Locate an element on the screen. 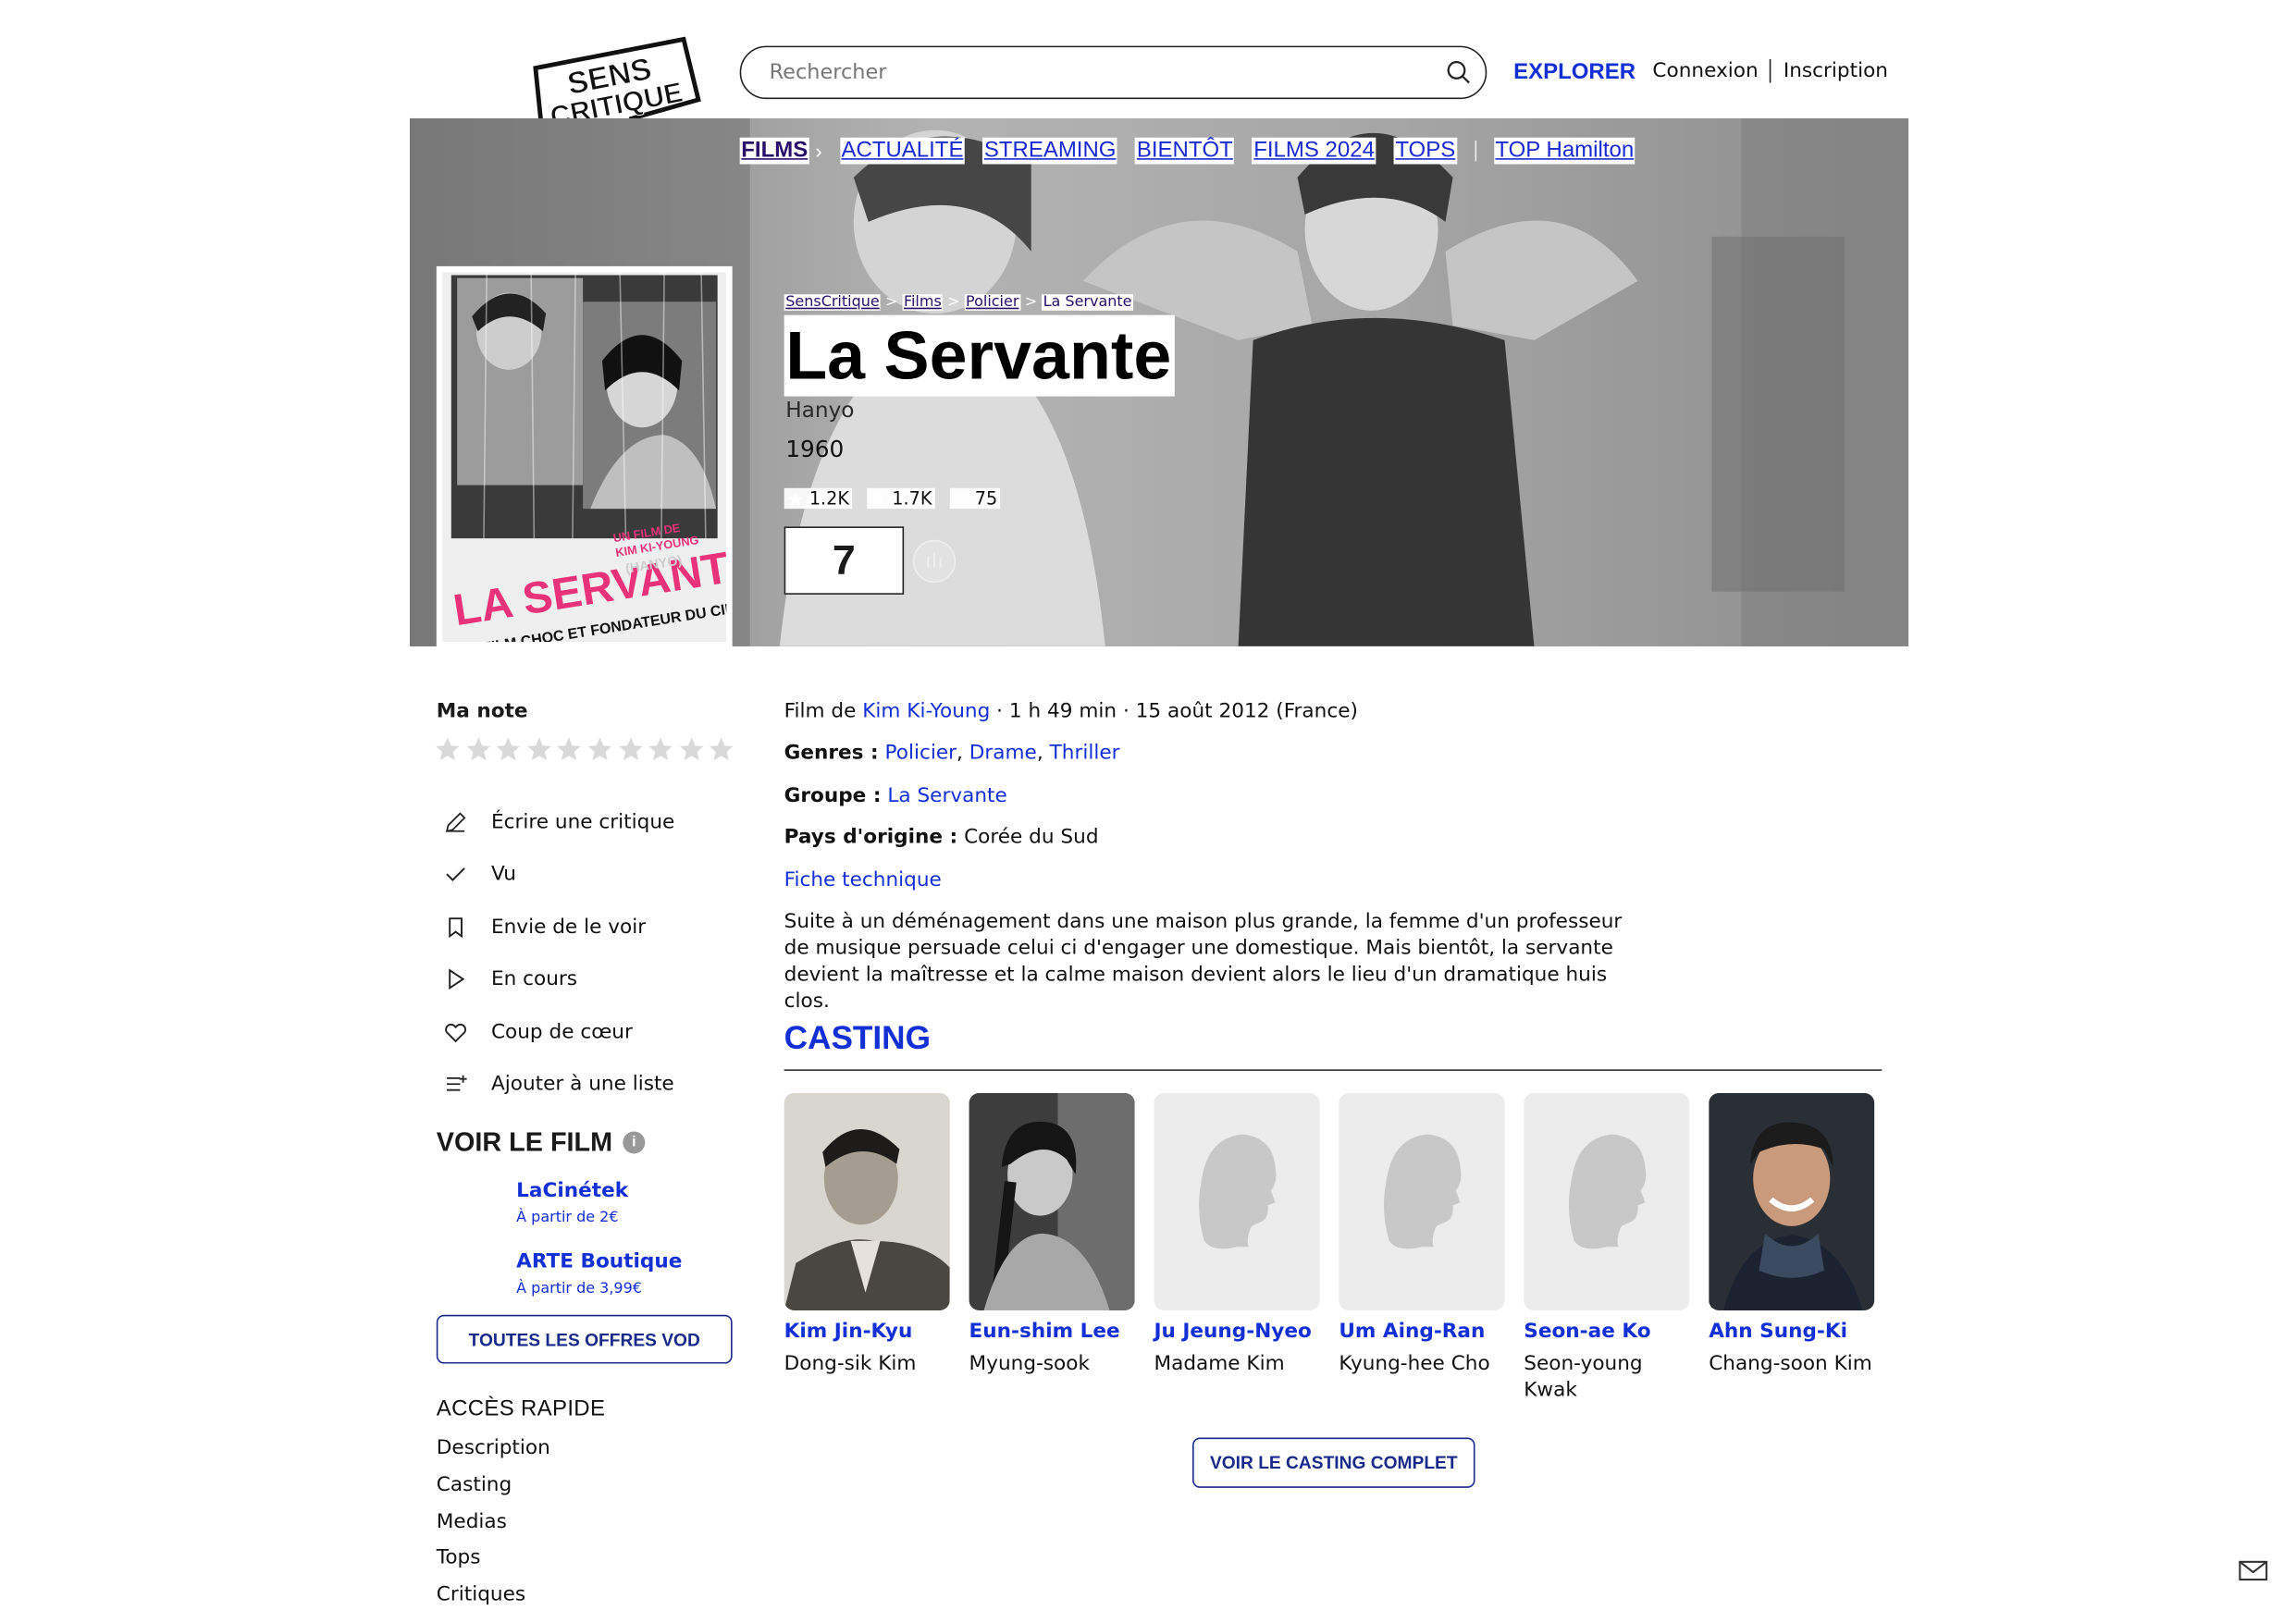  my-rating-label: Ma note is located at coordinates (482, 711).